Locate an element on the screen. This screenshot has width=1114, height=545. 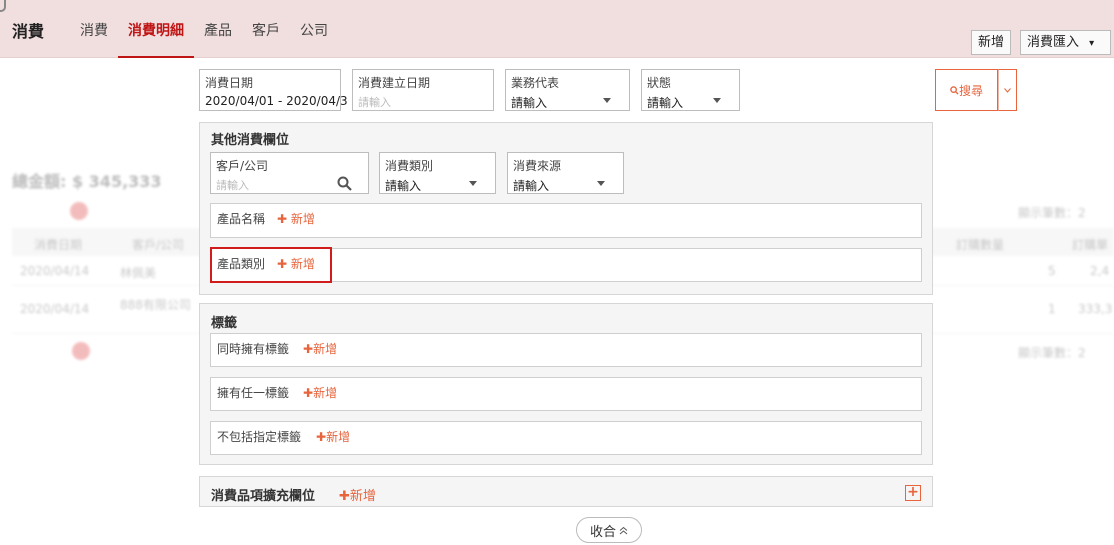
add-tags-exclude-link: ✚新增 is located at coordinates (333, 436).